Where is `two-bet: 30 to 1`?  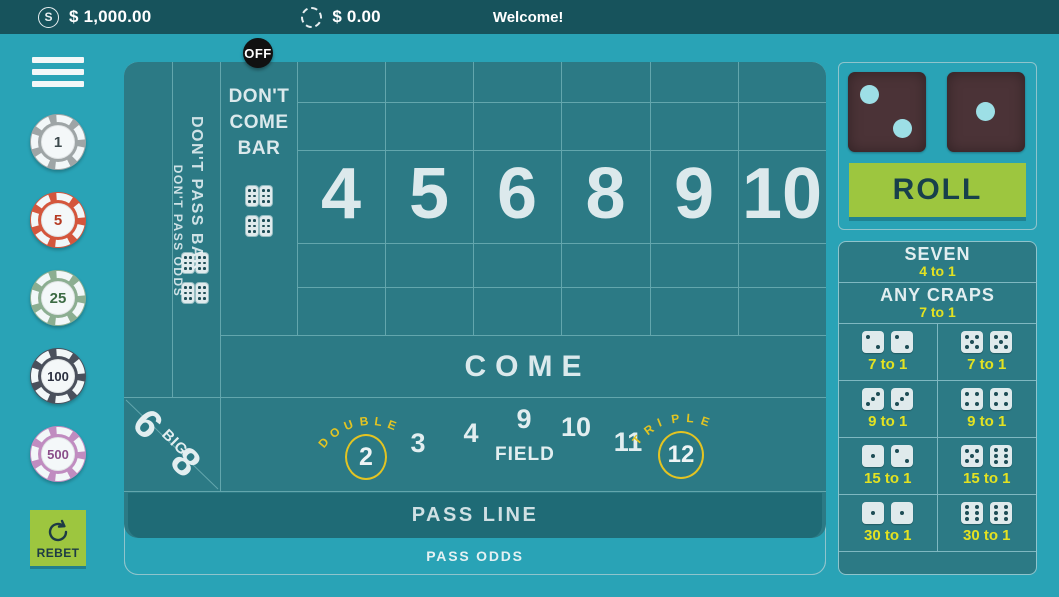
two-bet: 30 to 1 is located at coordinates (888, 523).